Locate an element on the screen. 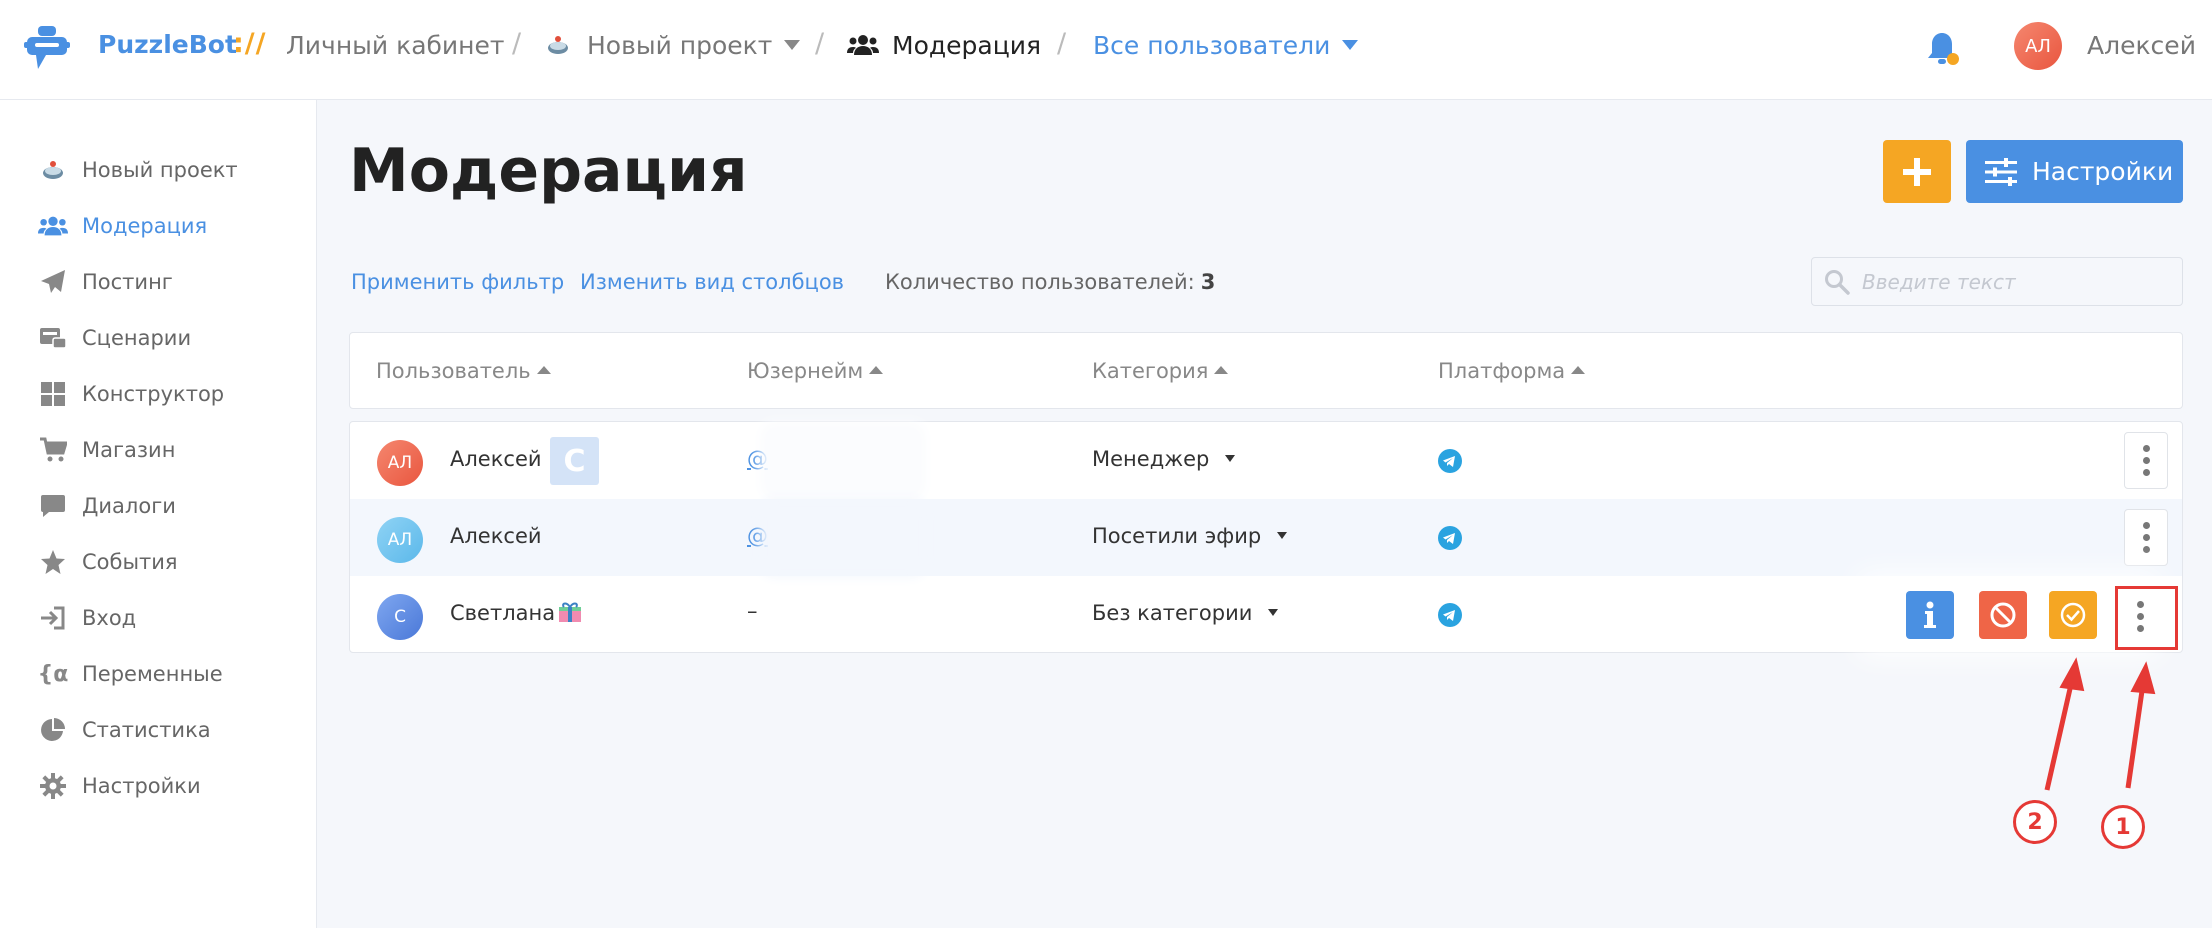 The image size is (2212, 928). settings-button-label: Настройки is located at coordinates (2103, 171).